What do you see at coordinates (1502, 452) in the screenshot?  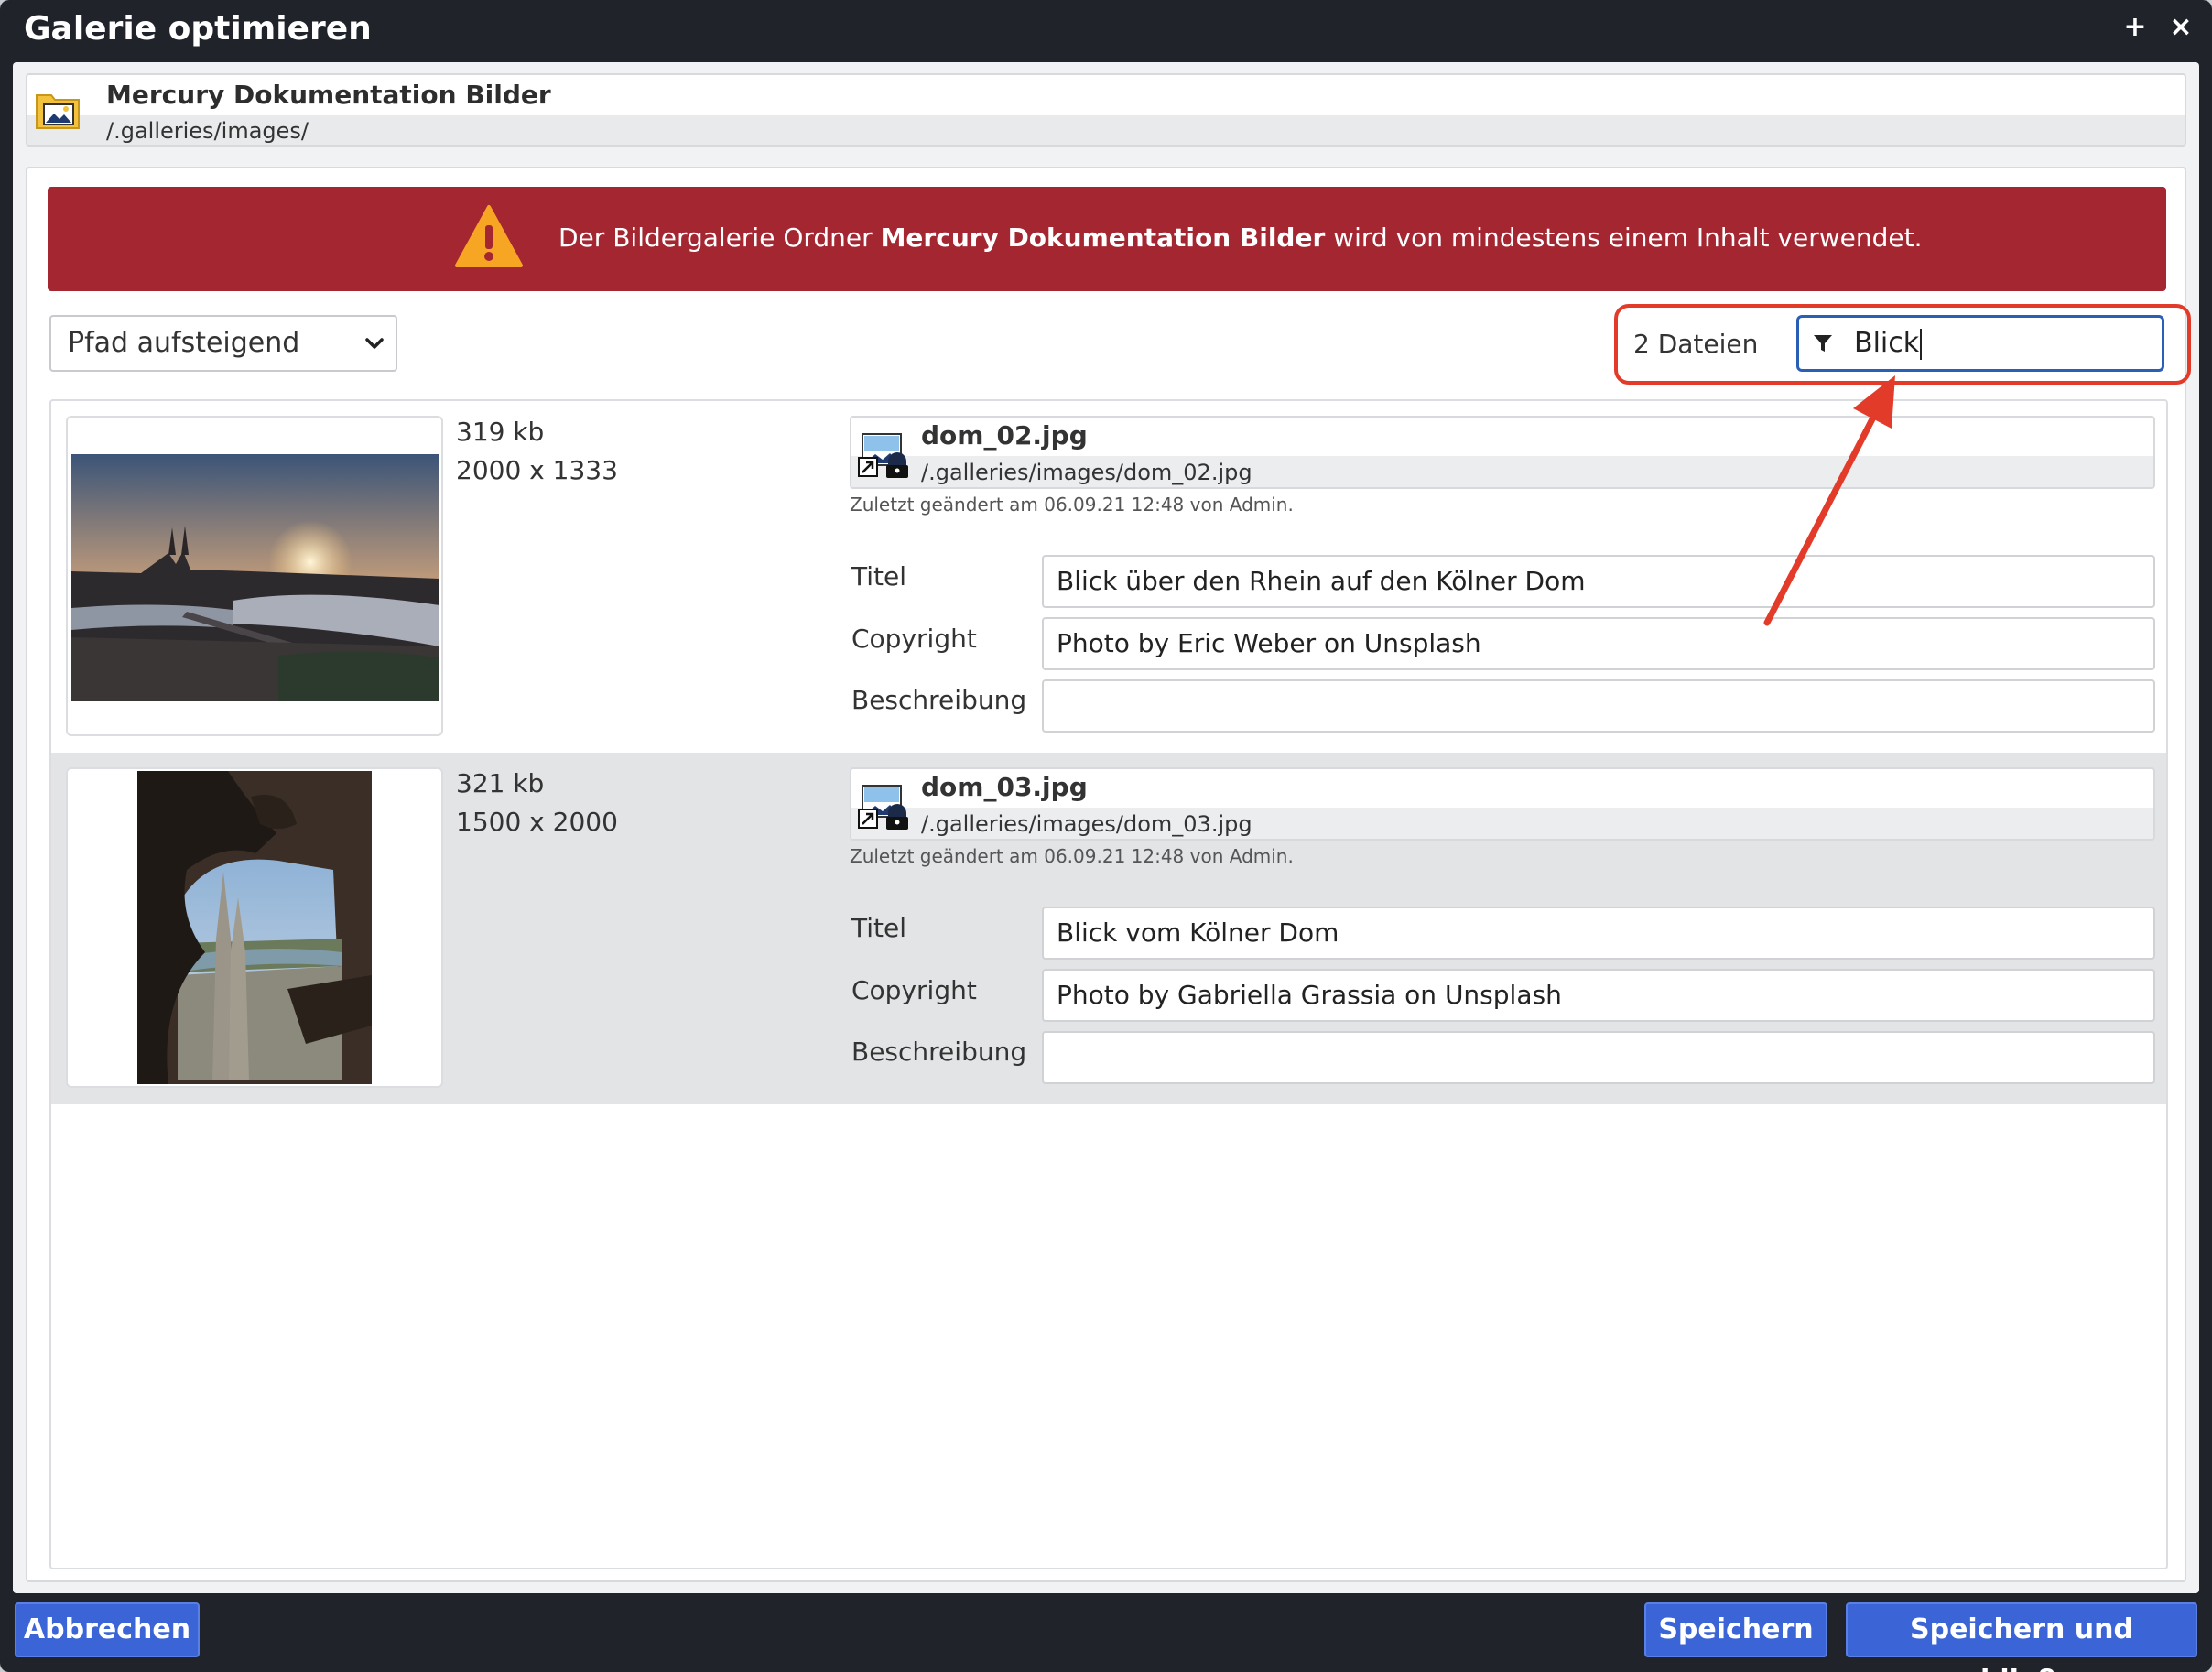 I see `file-info: dom_02.jpg /.galleries/images/dom_02.jpg` at bounding box center [1502, 452].